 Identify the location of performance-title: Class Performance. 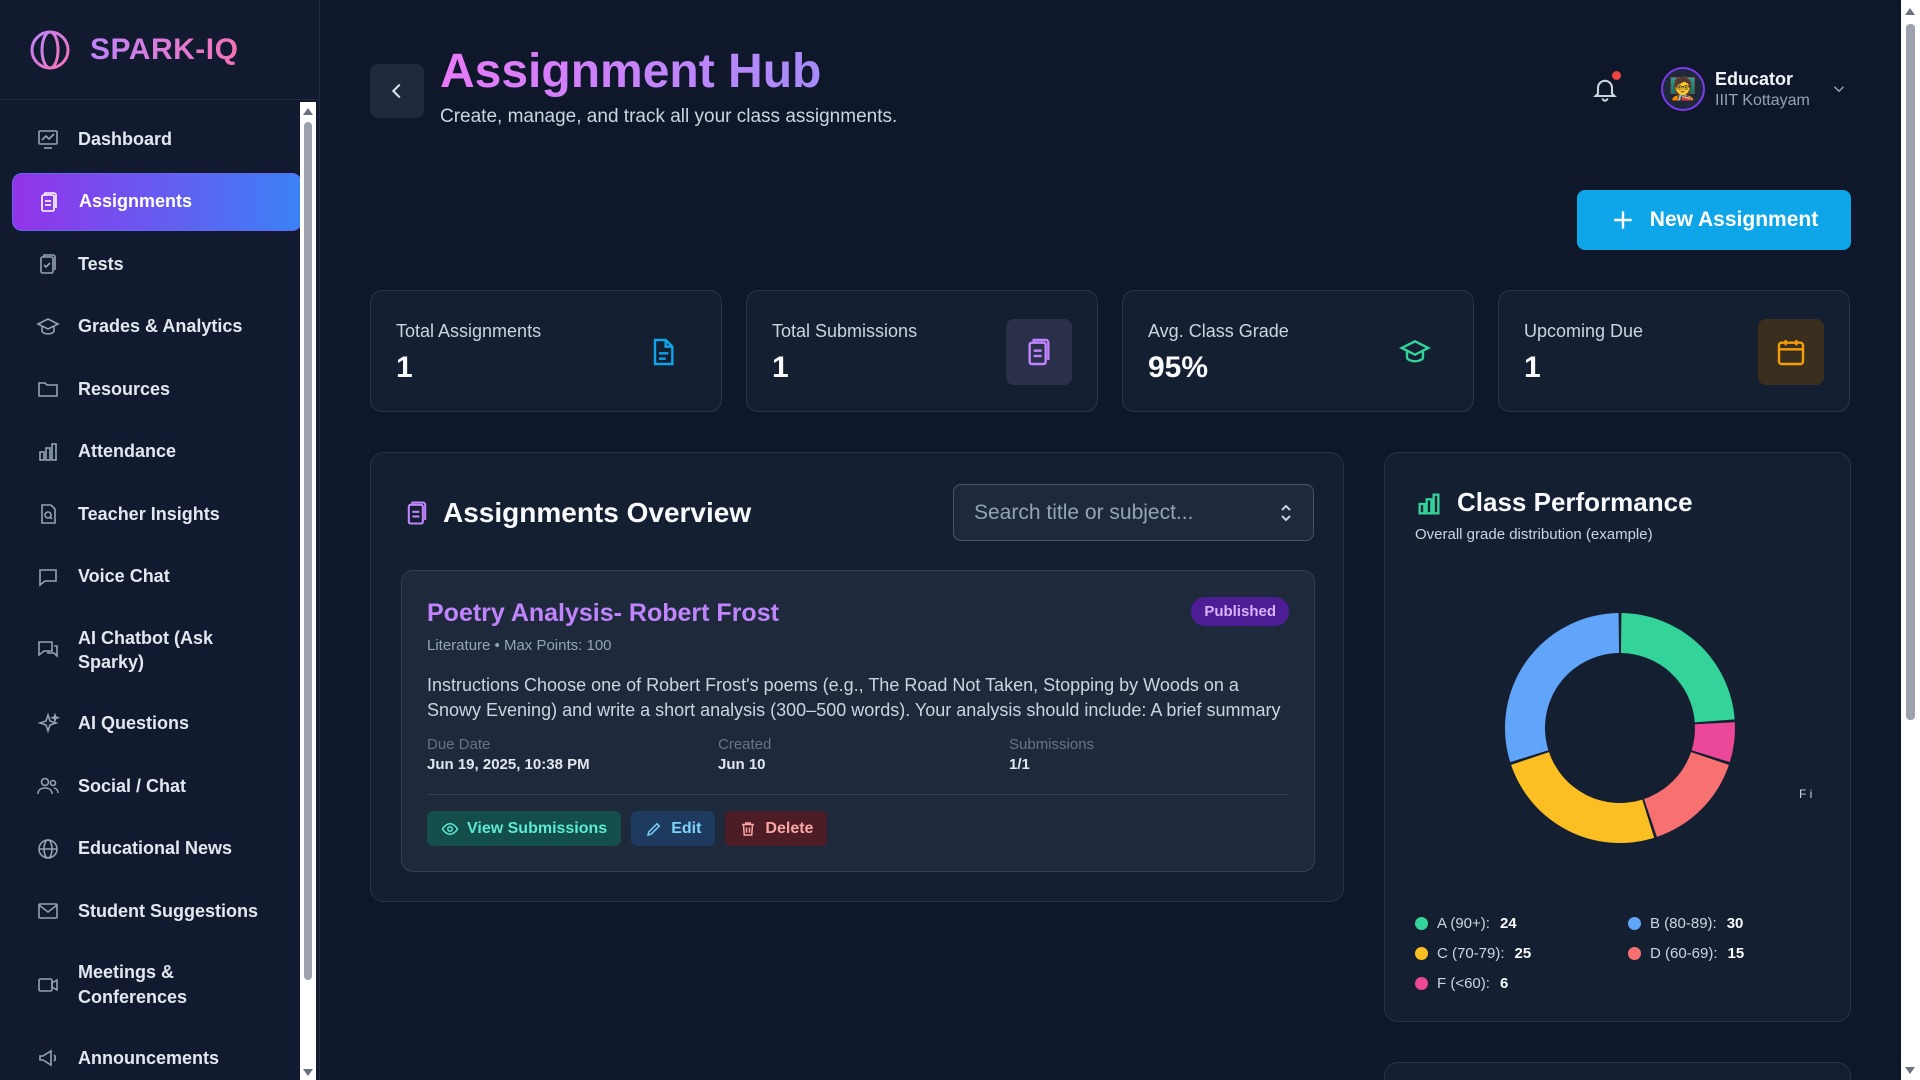
(1575, 502).